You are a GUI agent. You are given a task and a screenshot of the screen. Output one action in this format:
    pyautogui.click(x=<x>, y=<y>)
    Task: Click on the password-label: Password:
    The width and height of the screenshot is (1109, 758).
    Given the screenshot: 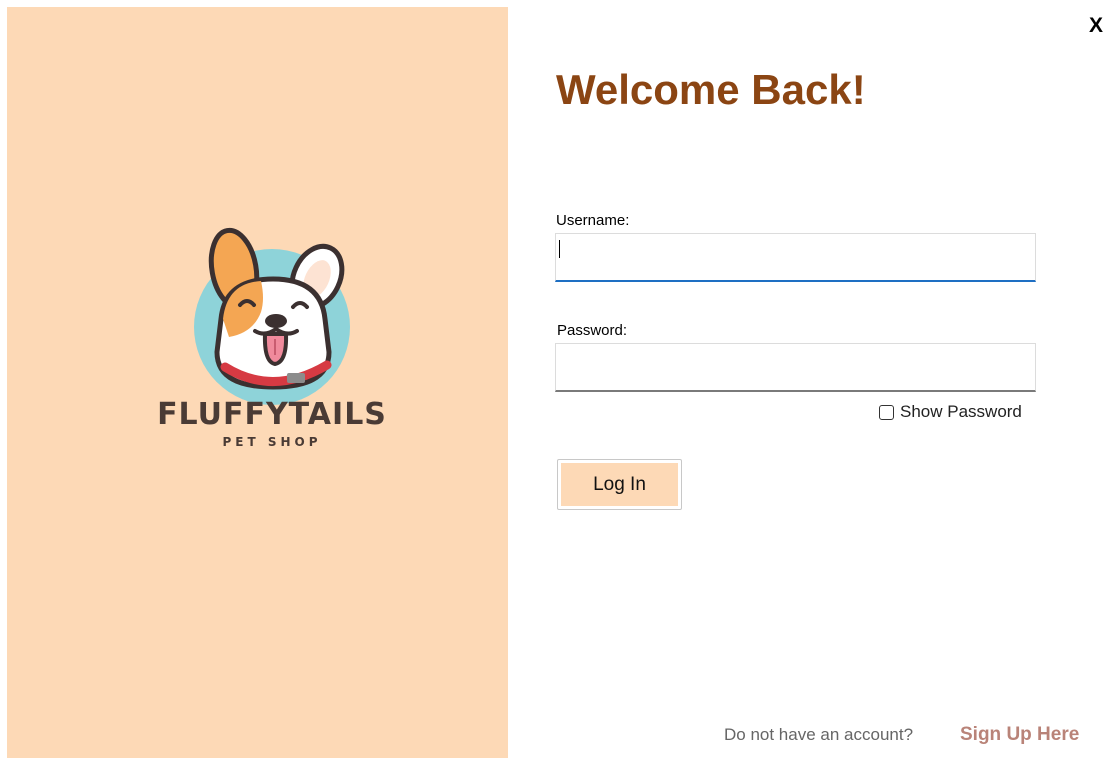 What is the action you would take?
    pyautogui.click(x=592, y=330)
    